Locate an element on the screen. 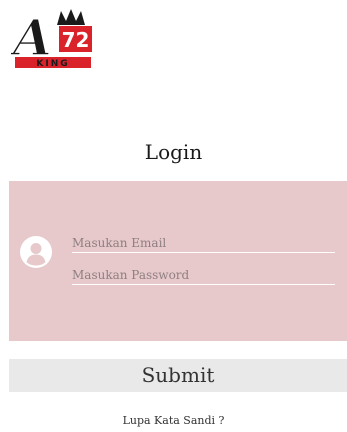  email-field is located at coordinates (203, 243).